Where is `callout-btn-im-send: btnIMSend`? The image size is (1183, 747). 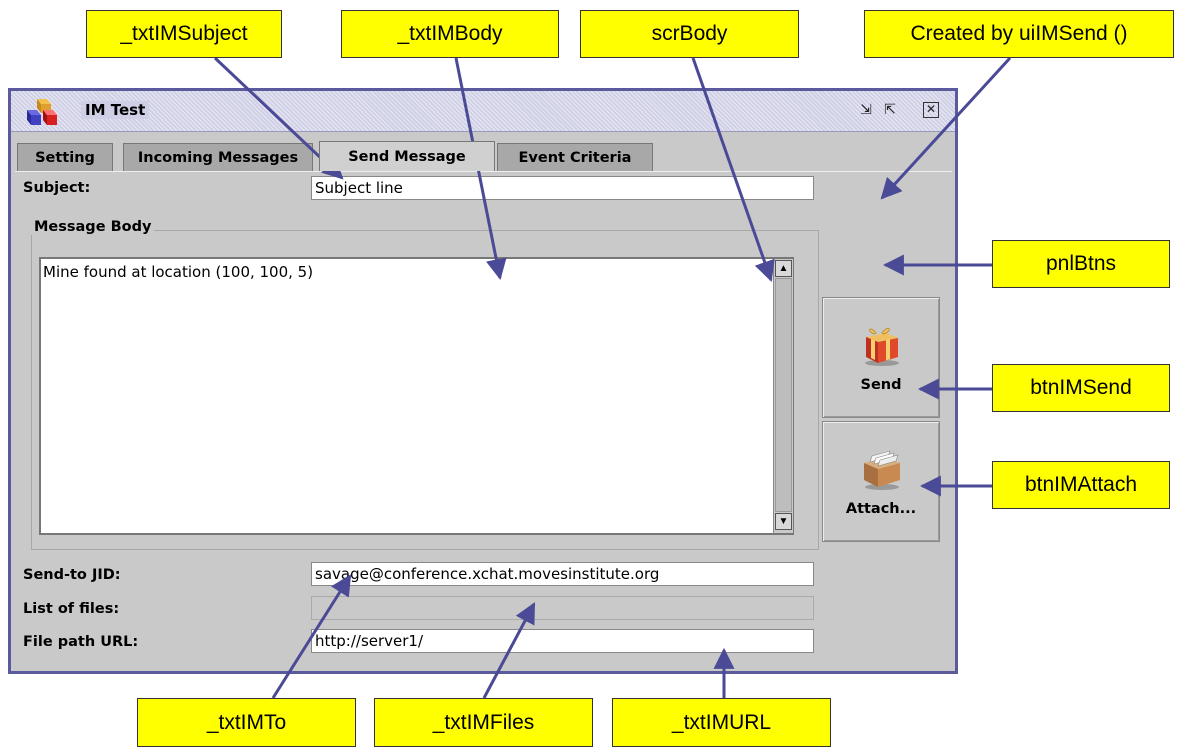
callout-btn-im-send: btnIMSend is located at coordinates (1081, 388).